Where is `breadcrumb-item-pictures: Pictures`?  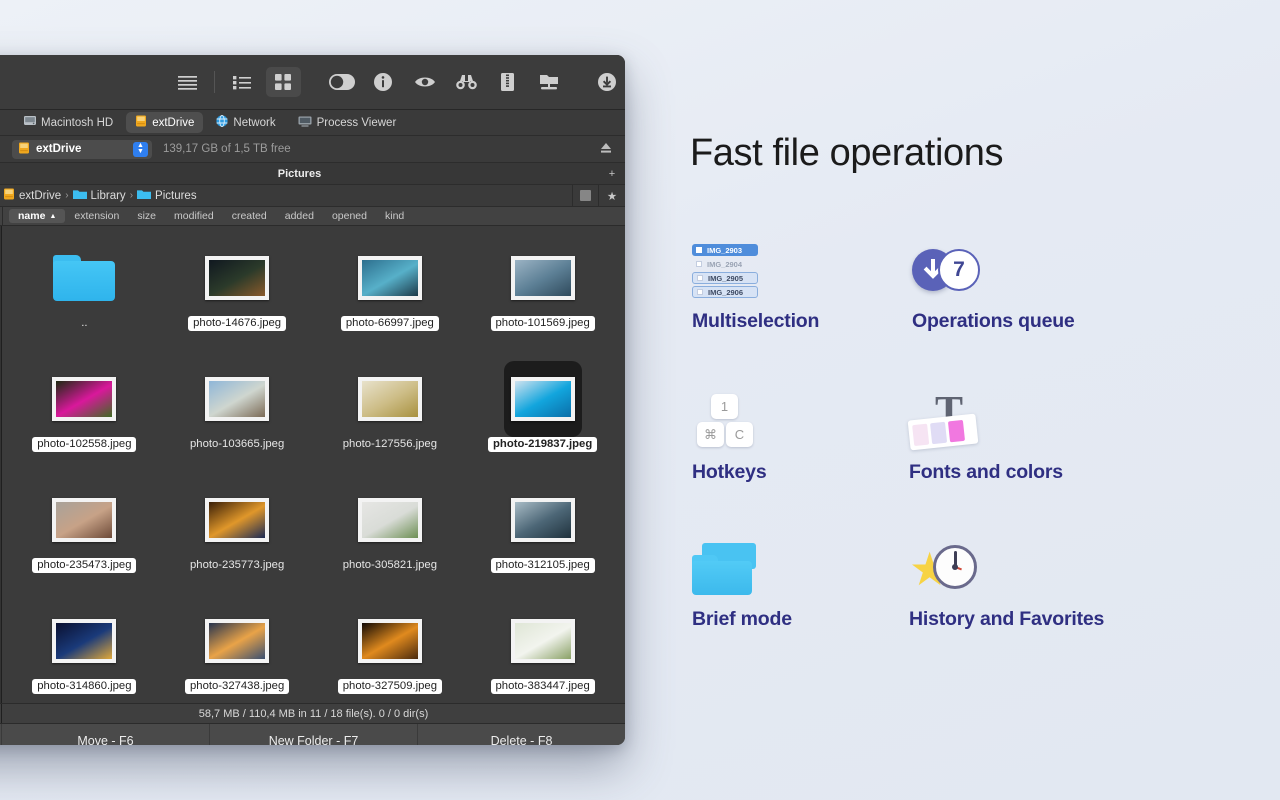 breadcrumb-item-pictures: Pictures is located at coordinates (176, 196).